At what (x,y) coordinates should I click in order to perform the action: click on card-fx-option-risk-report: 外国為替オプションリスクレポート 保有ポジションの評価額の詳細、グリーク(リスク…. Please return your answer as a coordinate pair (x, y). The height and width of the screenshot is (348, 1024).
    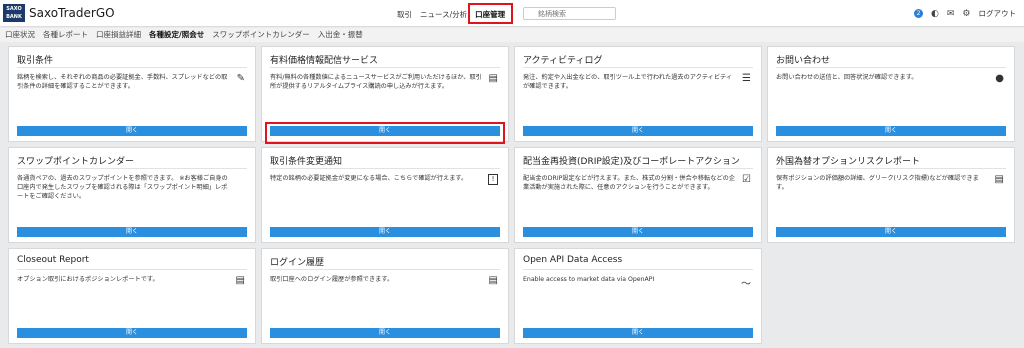
    Looking at the image, I should click on (891, 195).